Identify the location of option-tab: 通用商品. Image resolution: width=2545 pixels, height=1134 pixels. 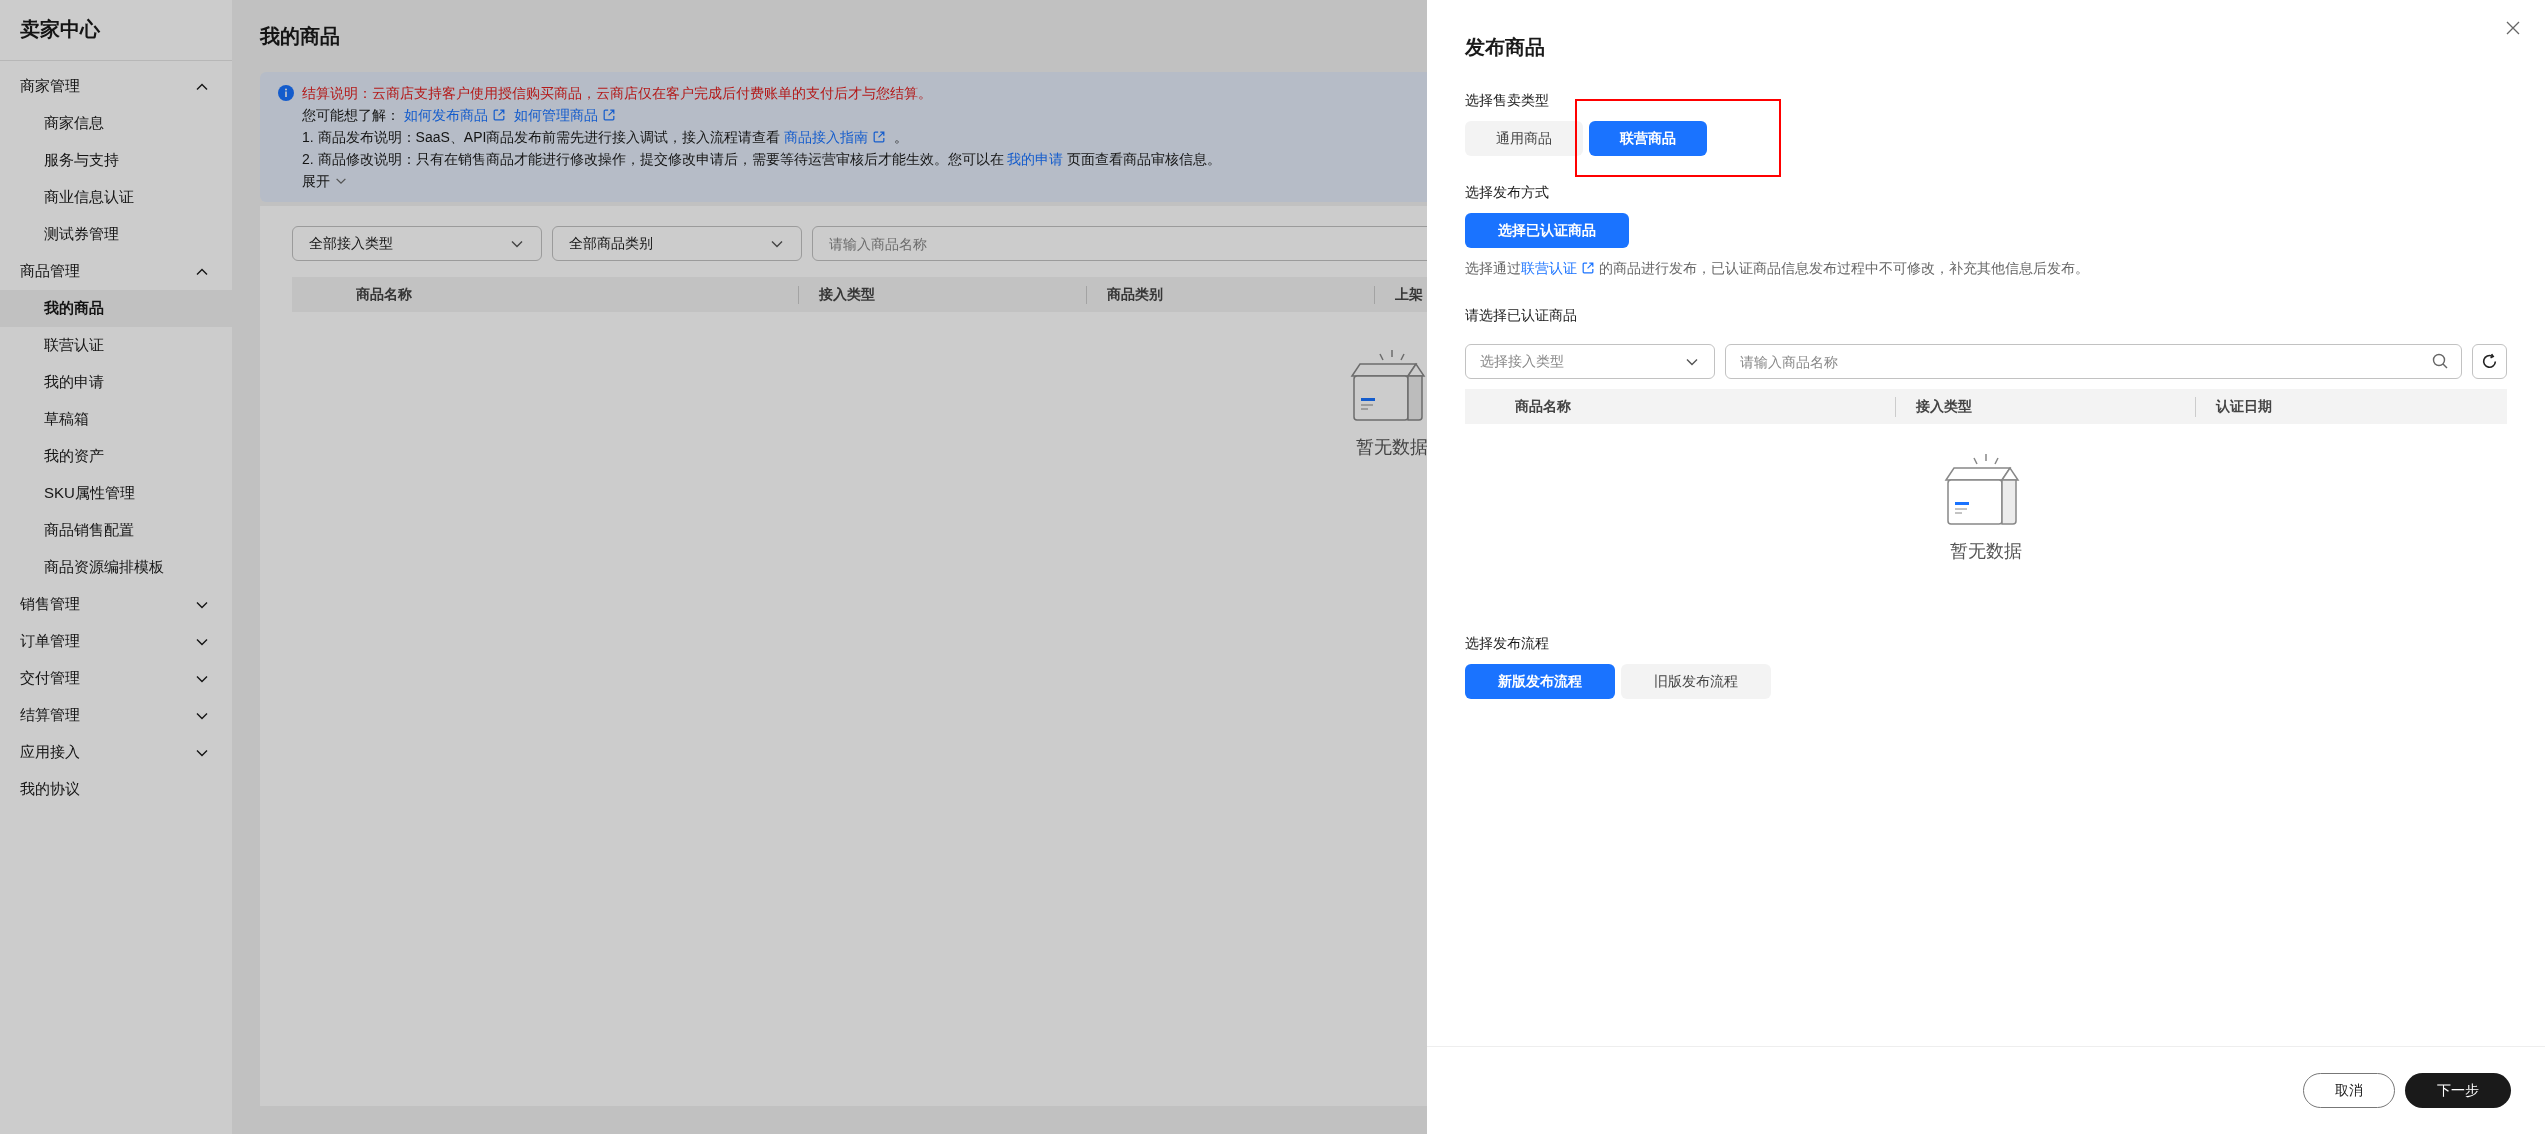
(1524, 138).